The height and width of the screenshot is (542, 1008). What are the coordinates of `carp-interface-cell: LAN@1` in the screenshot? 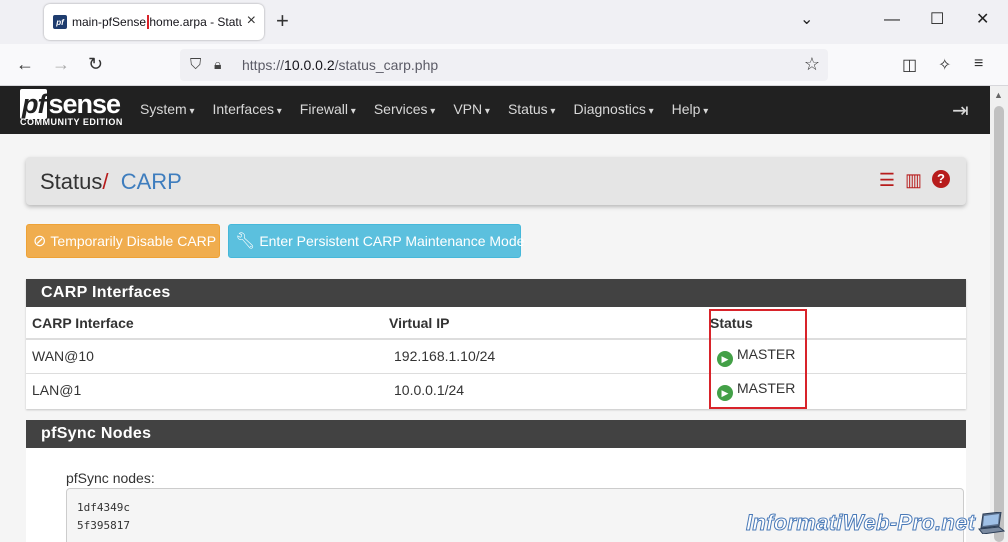 It's located at (204, 389).